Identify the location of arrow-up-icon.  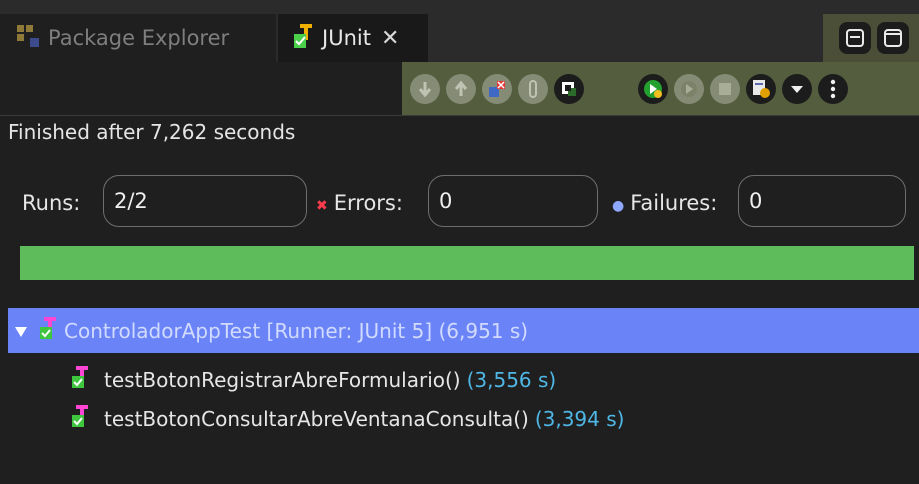
(461, 88).